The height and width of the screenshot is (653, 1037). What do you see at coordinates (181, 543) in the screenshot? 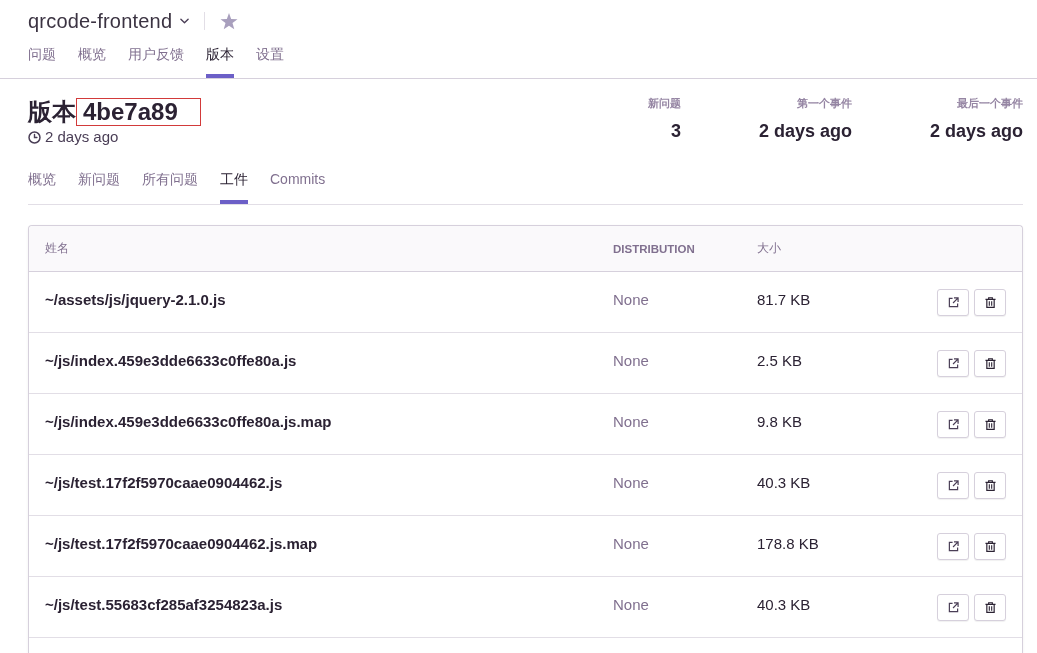
I see `file-name-cell: ~/js/test.17f2f5970caae0904462.js.map` at bounding box center [181, 543].